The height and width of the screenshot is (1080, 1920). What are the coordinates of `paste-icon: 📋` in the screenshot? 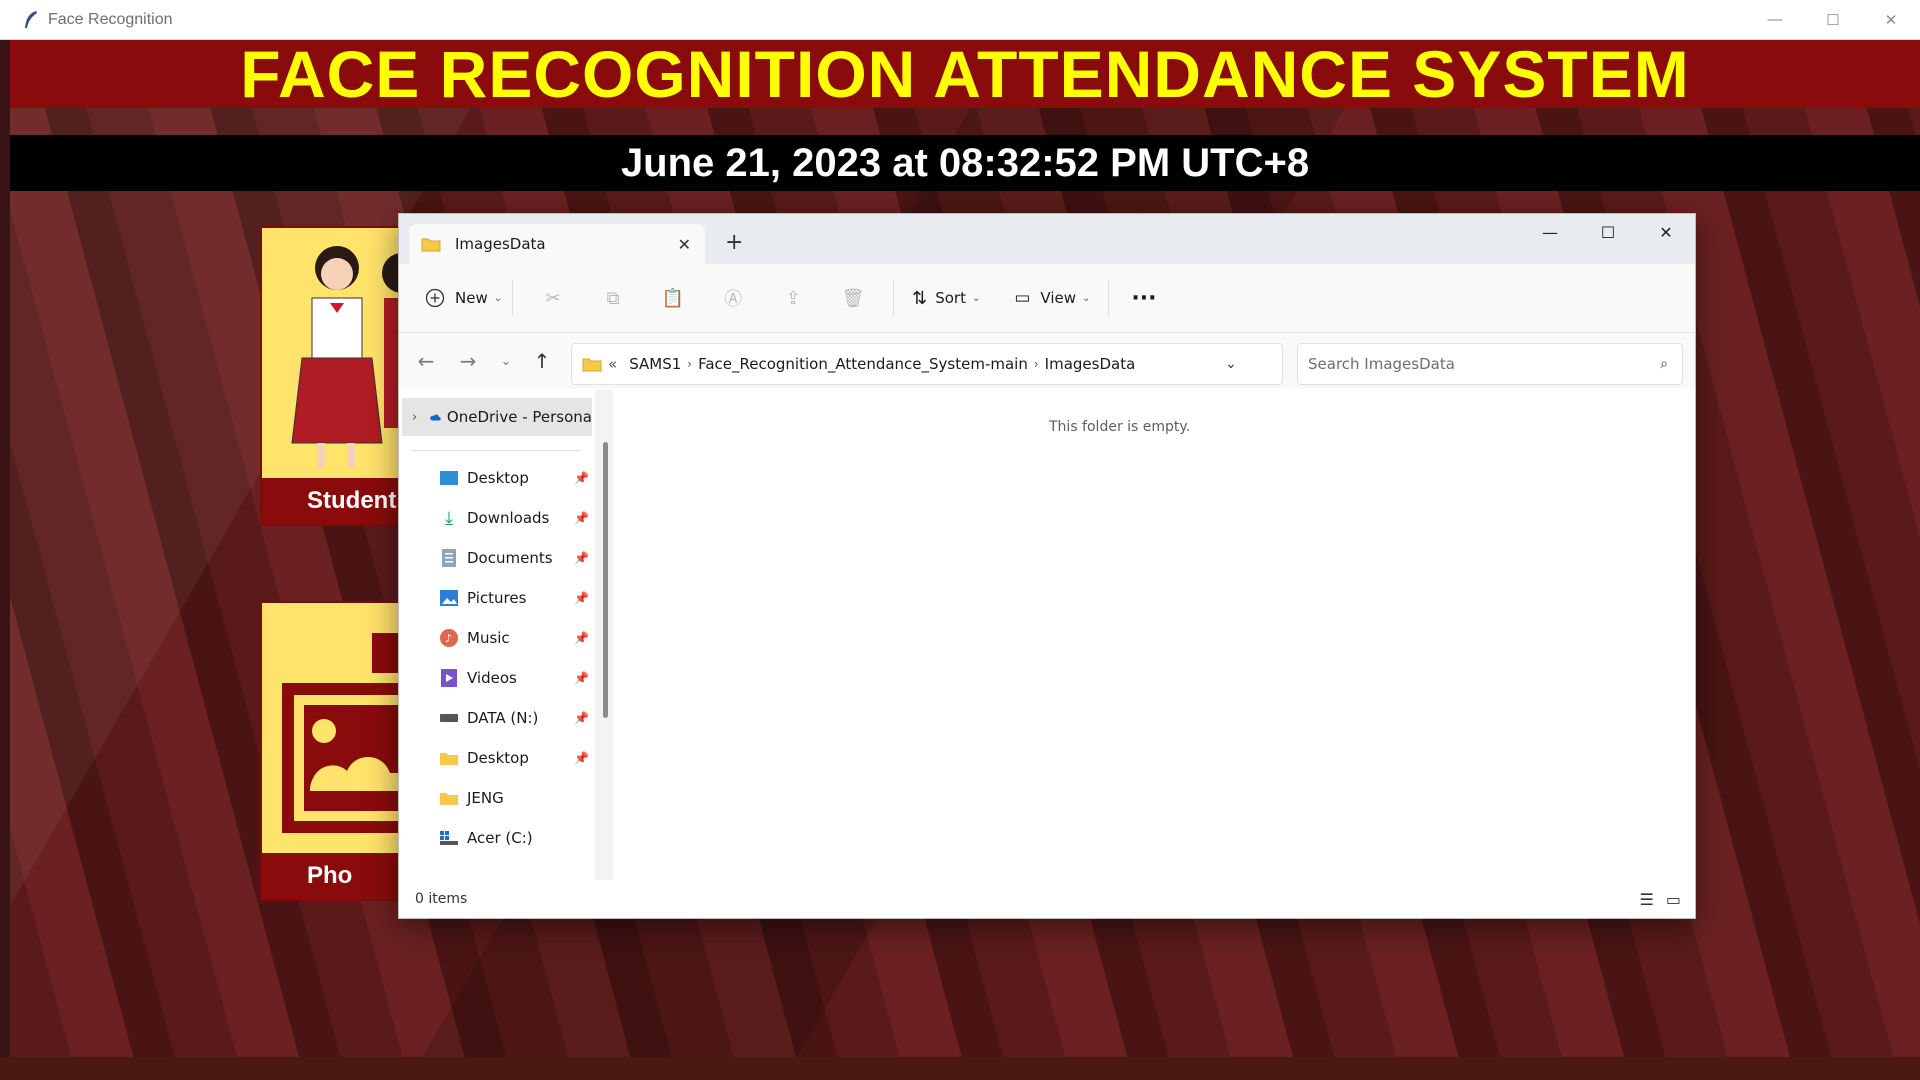 It's located at (673, 298).